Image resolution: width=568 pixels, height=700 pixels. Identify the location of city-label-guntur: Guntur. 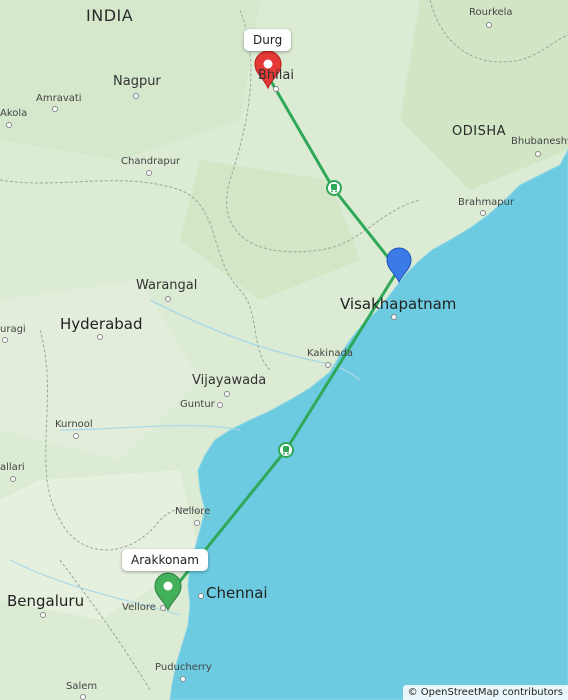
(197, 404).